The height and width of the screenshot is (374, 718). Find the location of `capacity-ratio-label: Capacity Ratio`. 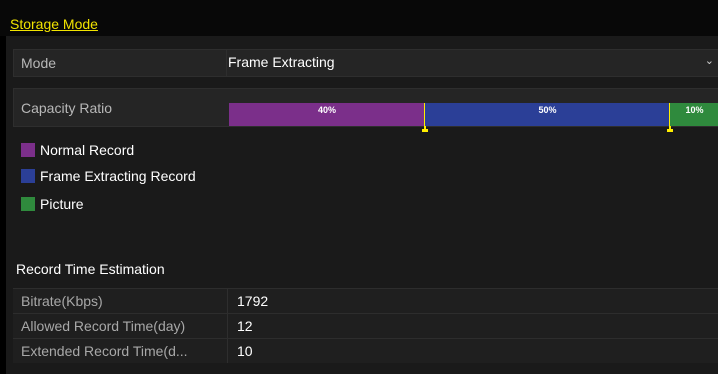

capacity-ratio-label: Capacity Ratio is located at coordinates (67, 108).